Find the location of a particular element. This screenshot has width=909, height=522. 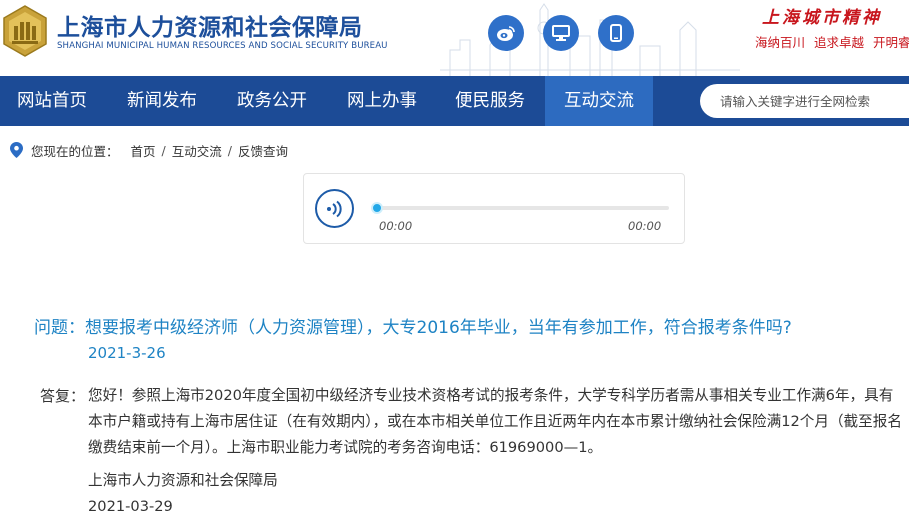

question-label: 问题： is located at coordinates (59, 328).